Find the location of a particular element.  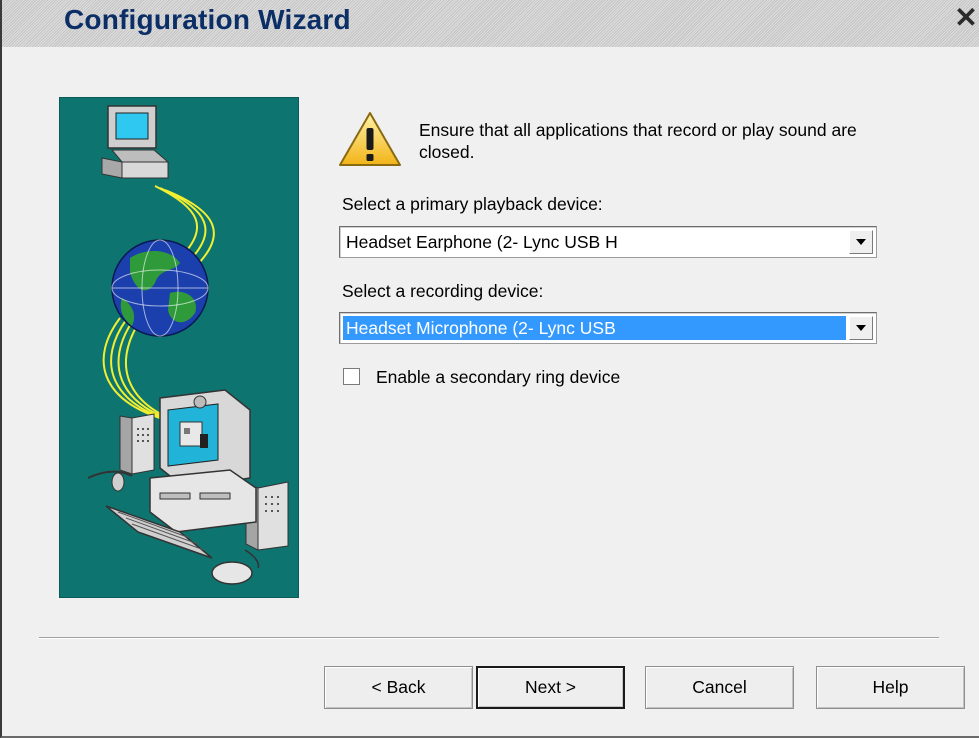

cancel-button: Cancel is located at coordinates (719, 687).